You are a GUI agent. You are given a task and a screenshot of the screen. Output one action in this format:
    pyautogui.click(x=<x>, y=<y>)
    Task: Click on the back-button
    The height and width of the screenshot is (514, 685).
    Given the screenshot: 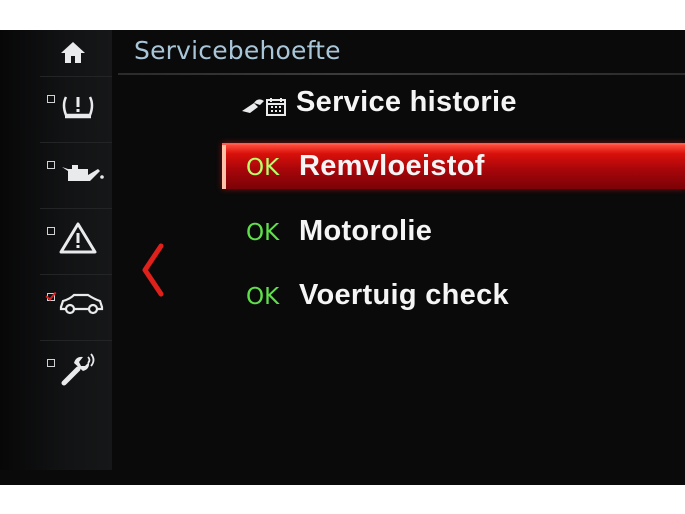 What is the action you would take?
    pyautogui.click(x=152, y=270)
    